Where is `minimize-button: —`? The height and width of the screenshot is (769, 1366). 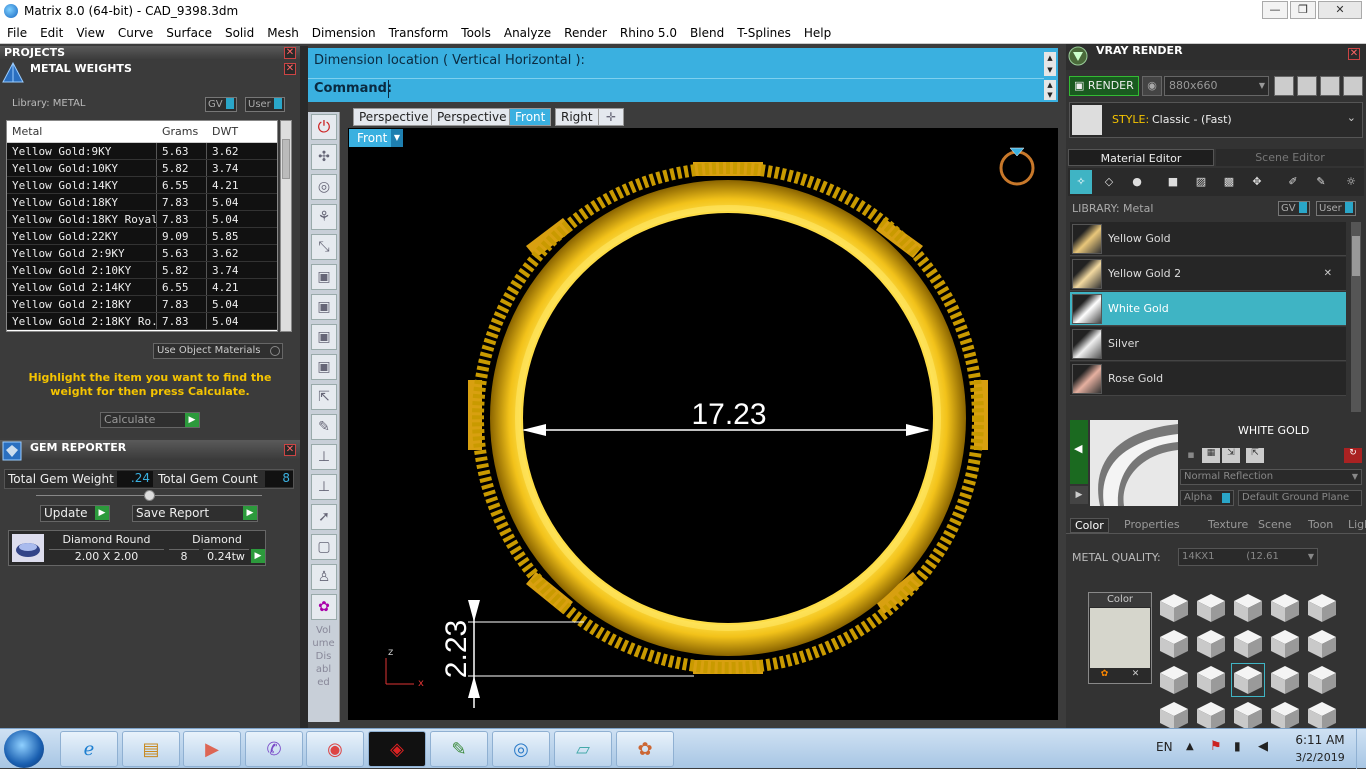
minimize-button: — is located at coordinates (1275, 10).